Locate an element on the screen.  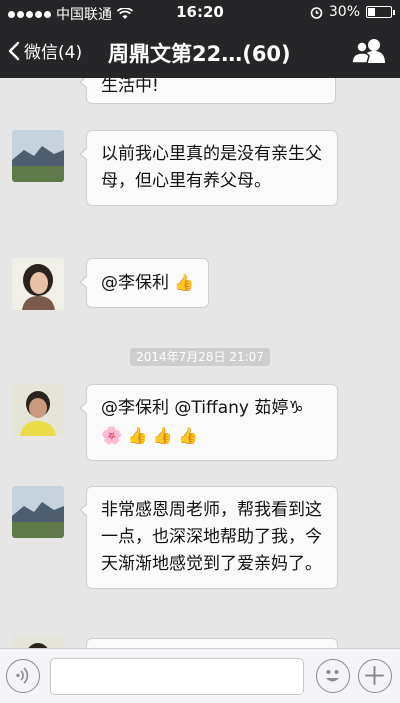
nav-bar: 微信(4) 周鼎文第22…(60) is located at coordinates (200, 52).